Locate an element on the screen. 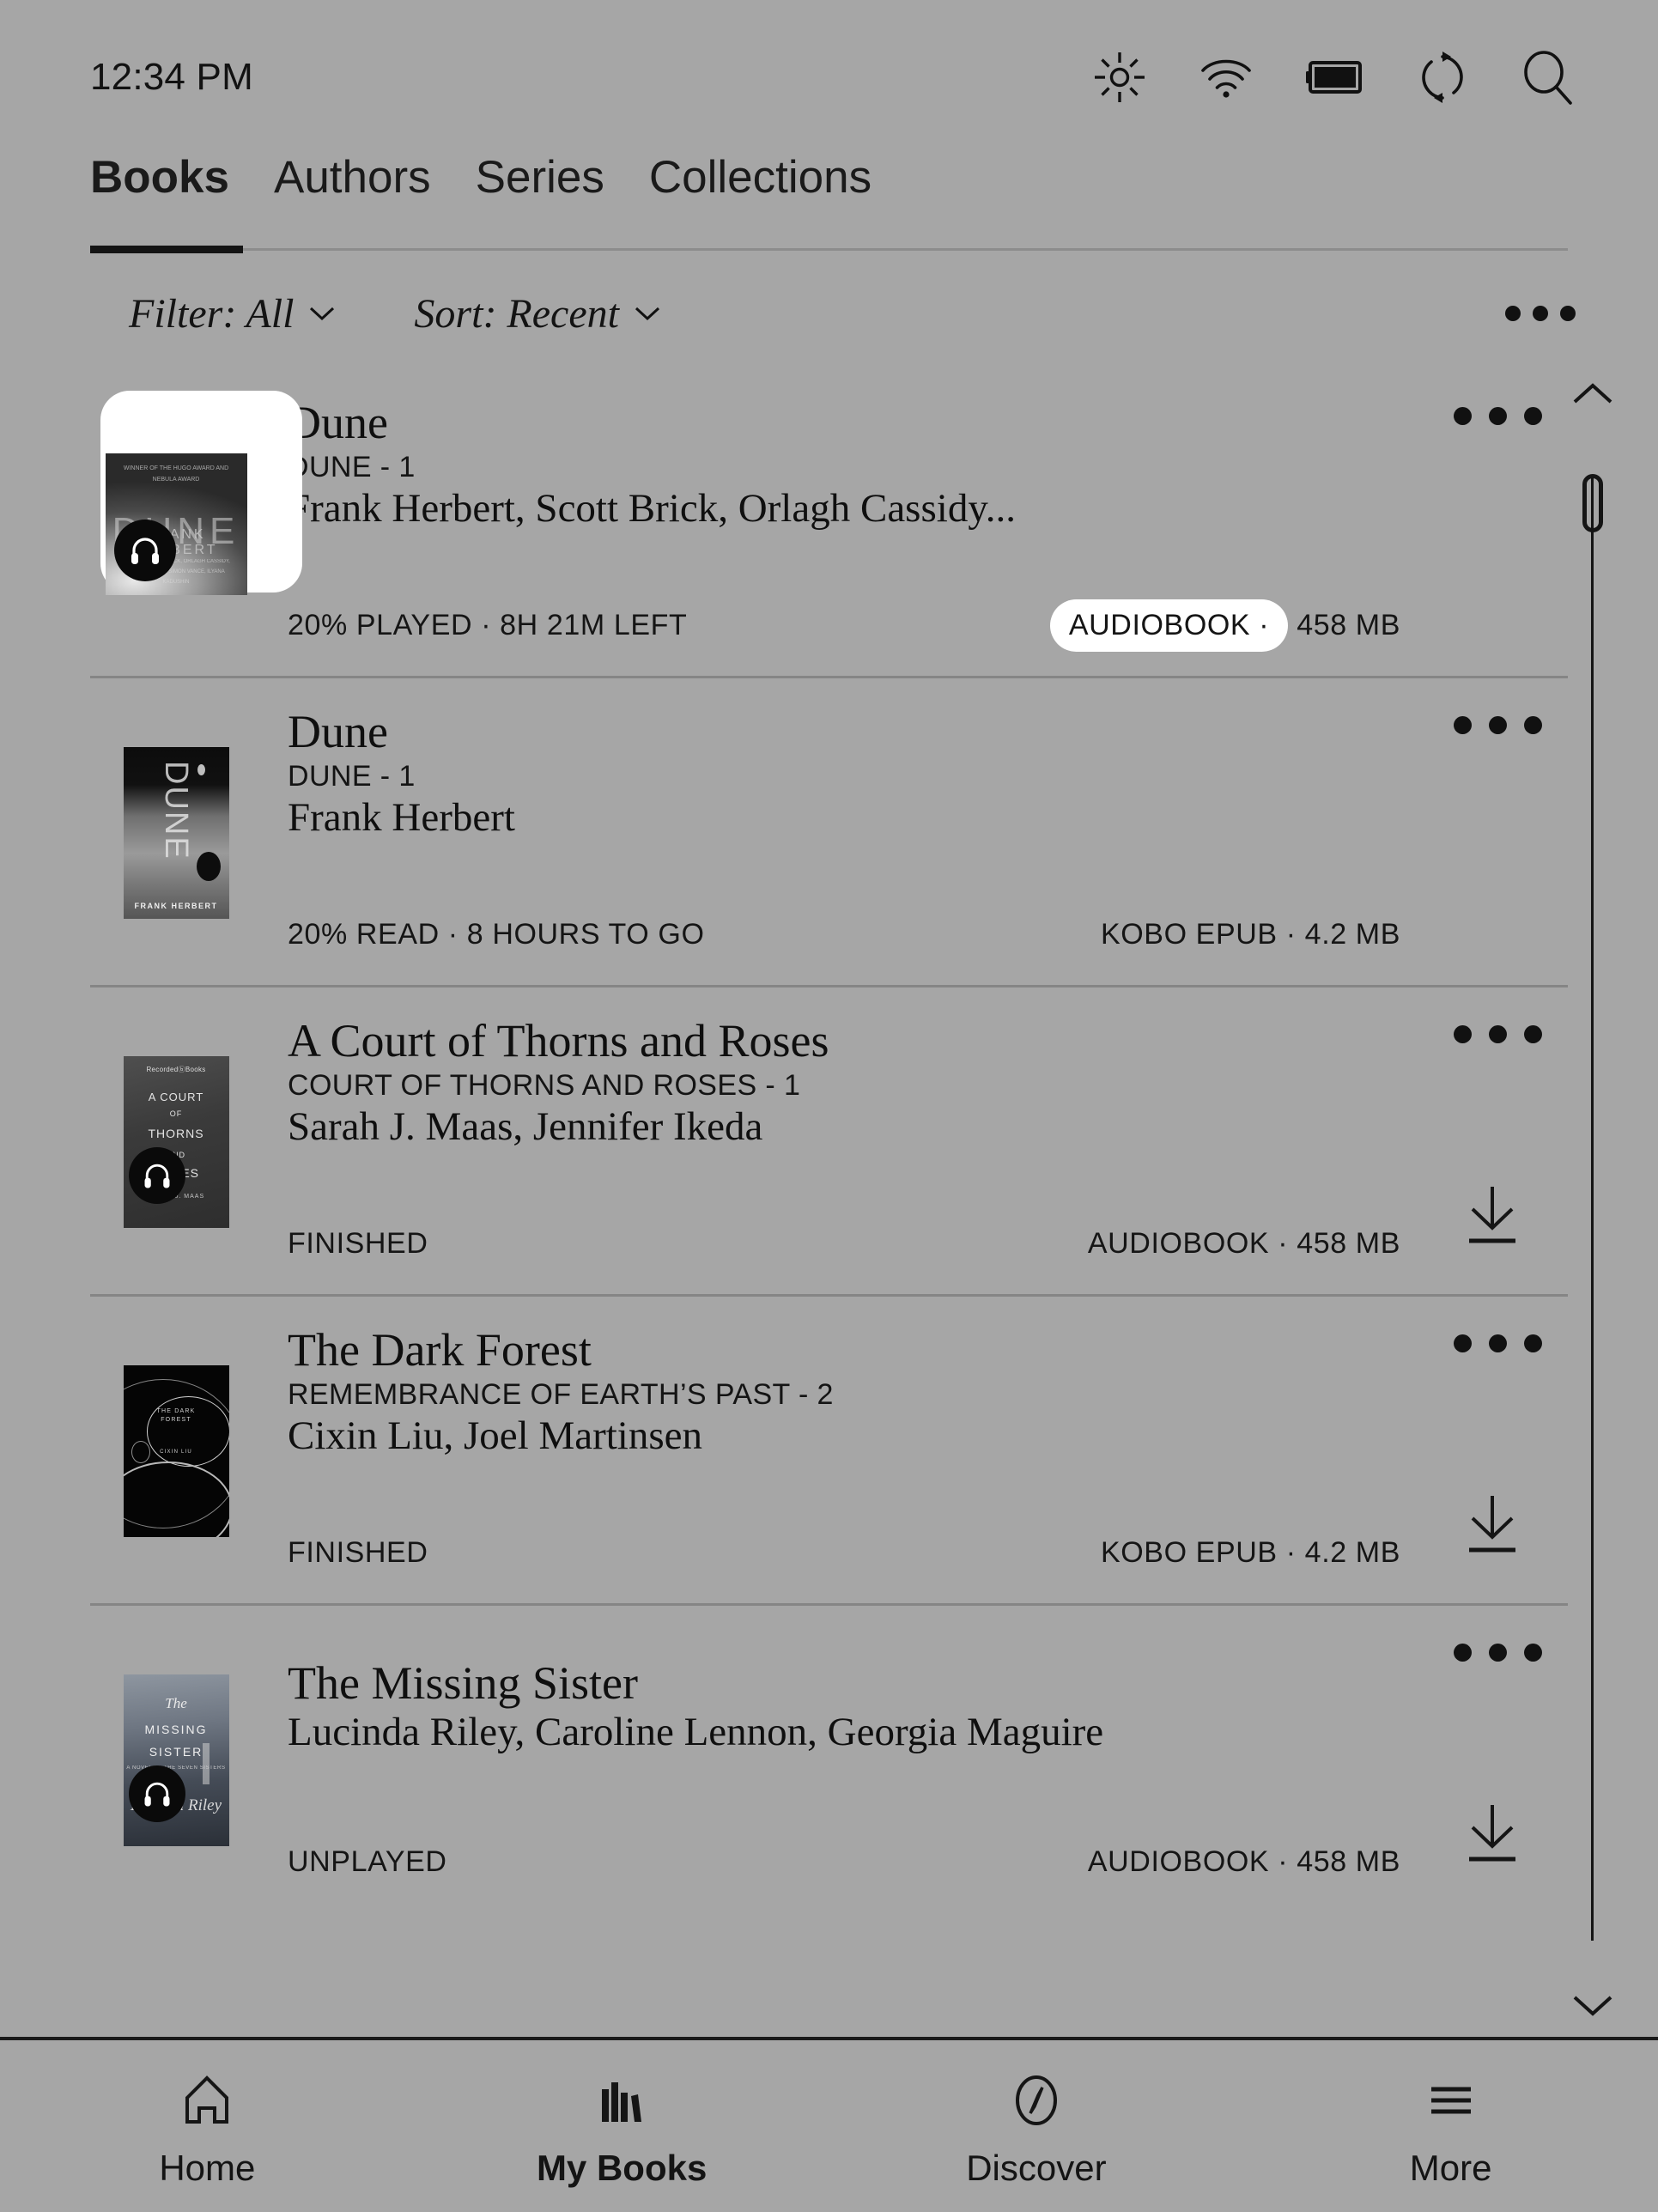 The height and width of the screenshot is (2212, 1658). book-title: The Dark Forest is located at coordinates (440, 1350).